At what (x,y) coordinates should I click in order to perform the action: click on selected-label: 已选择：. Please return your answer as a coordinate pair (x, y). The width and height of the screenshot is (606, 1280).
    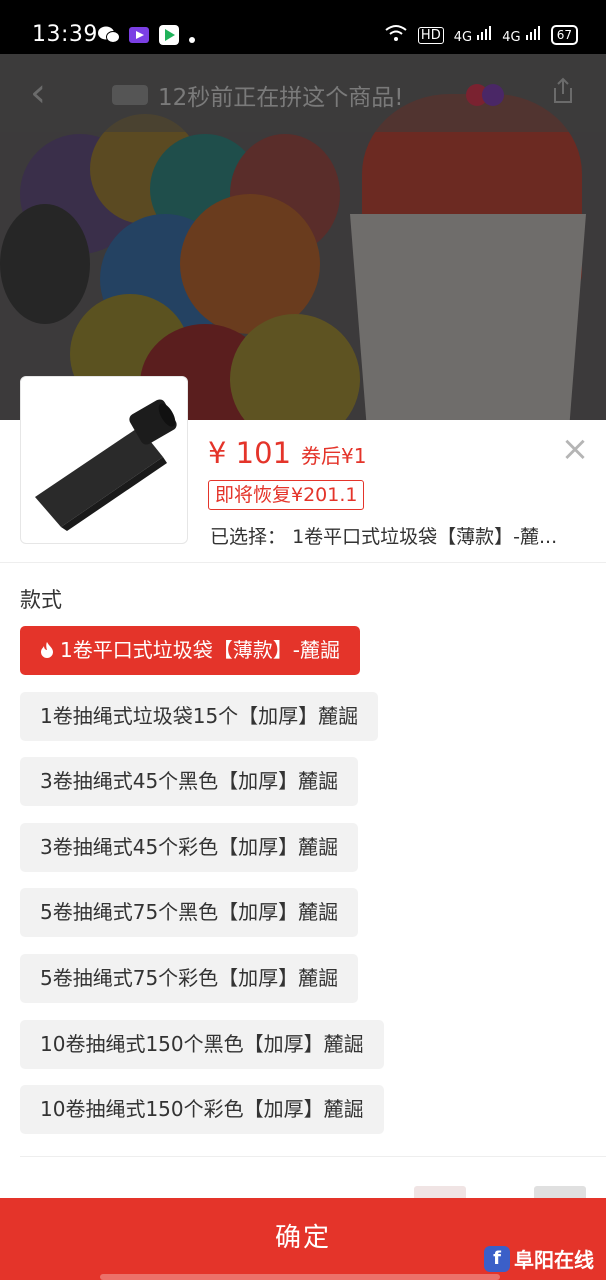
    Looking at the image, I should click on (248, 537).